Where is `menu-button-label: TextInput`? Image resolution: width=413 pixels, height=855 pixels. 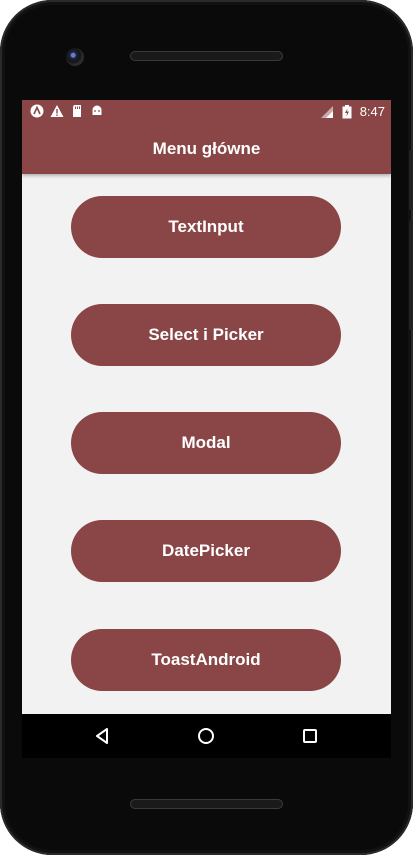
menu-button-label: TextInput is located at coordinates (206, 226).